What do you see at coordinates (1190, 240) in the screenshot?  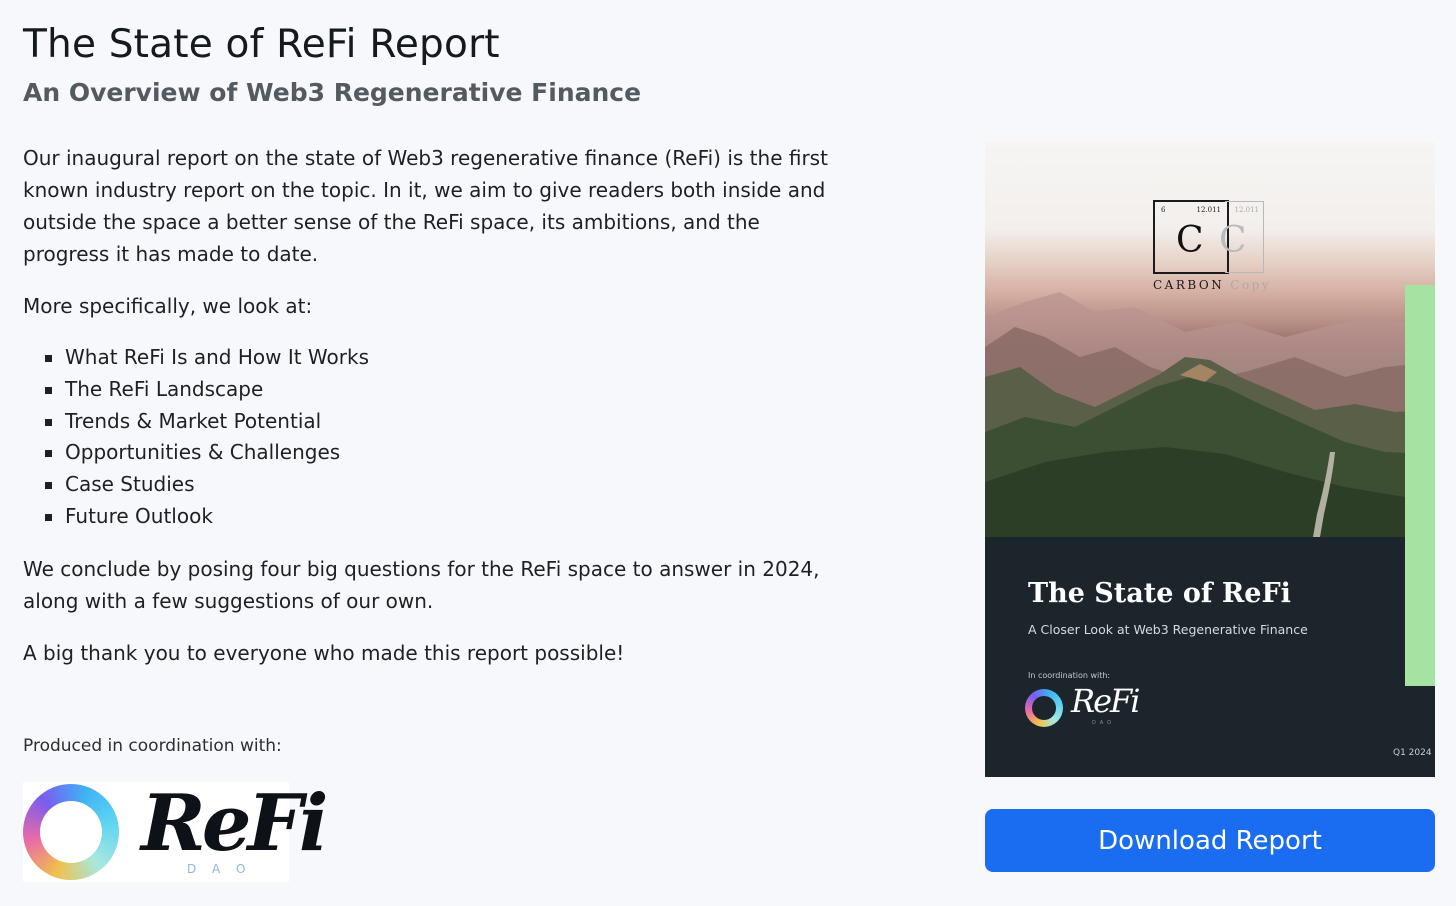 I see `element-letter: C` at bounding box center [1190, 240].